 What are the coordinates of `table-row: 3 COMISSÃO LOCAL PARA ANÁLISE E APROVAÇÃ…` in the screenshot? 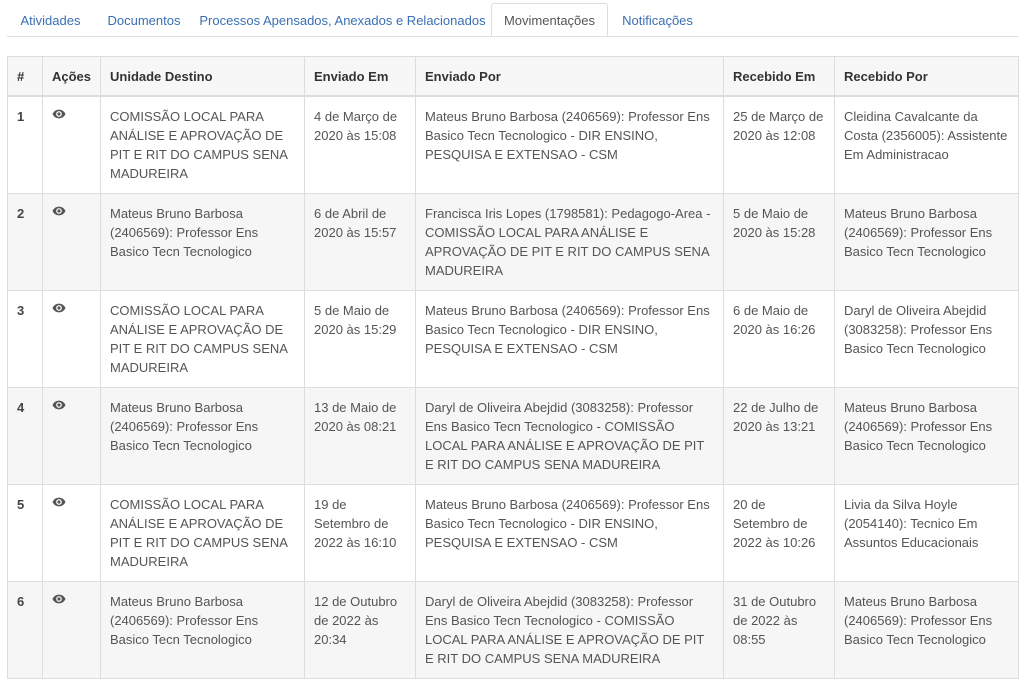 It's located at (513, 339).